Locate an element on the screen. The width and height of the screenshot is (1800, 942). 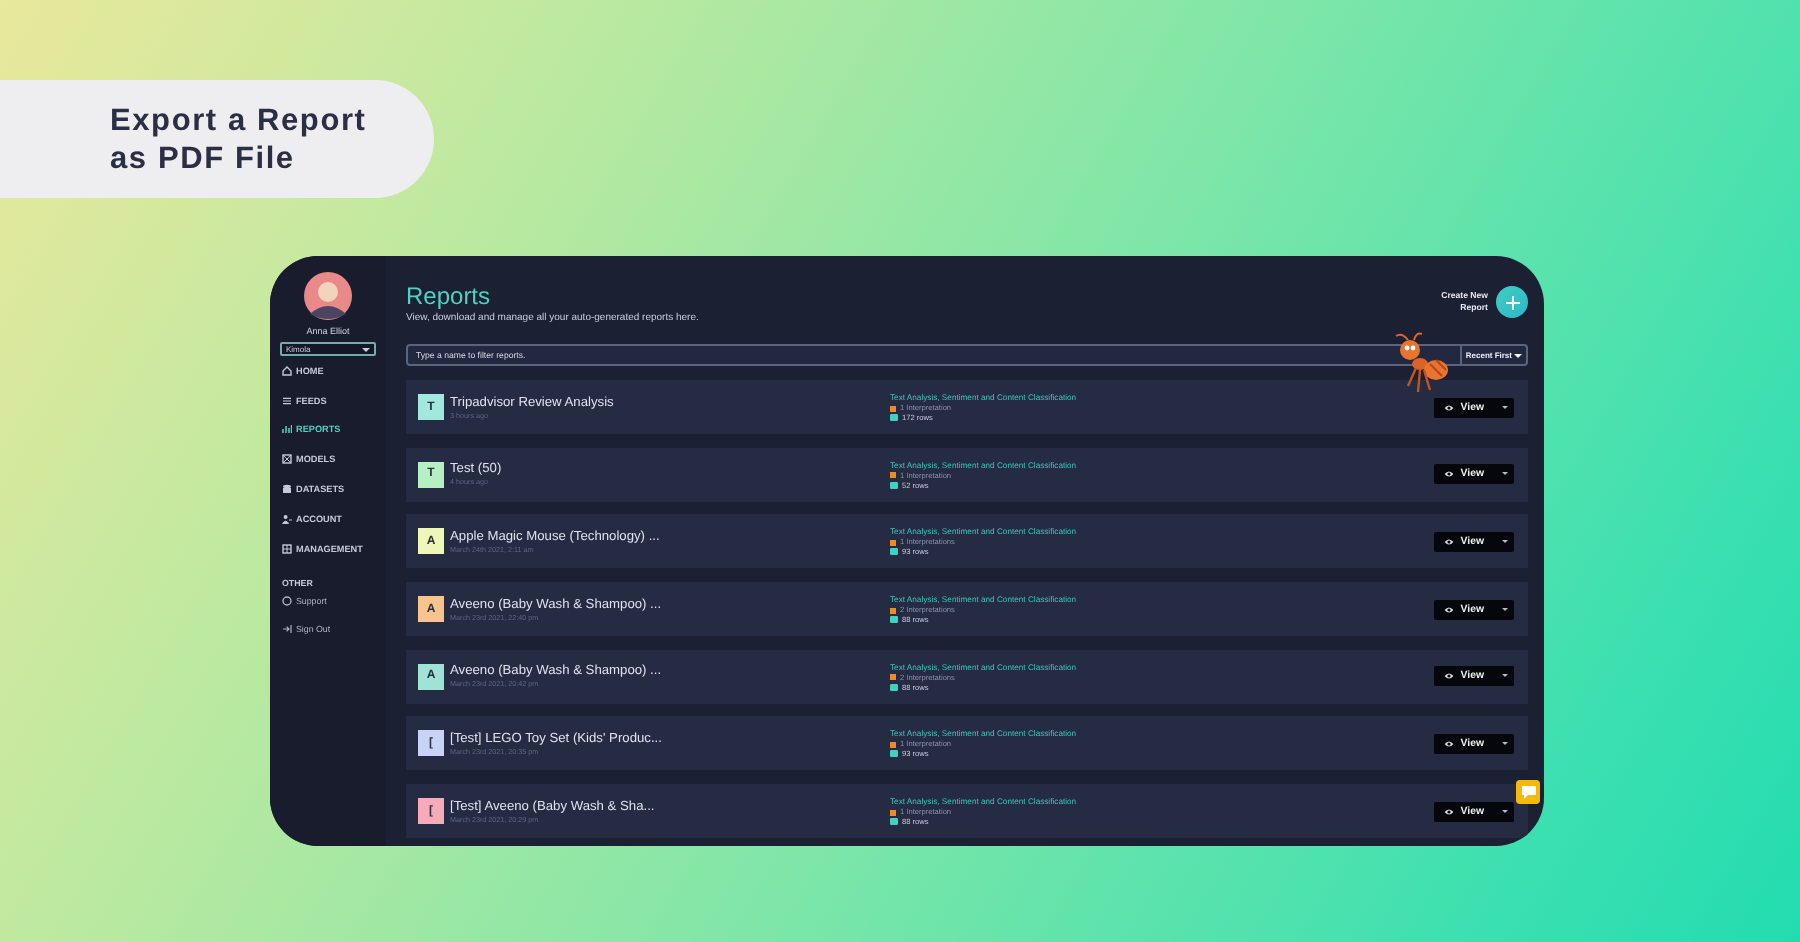
add-button is located at coordinates (1512, 302).